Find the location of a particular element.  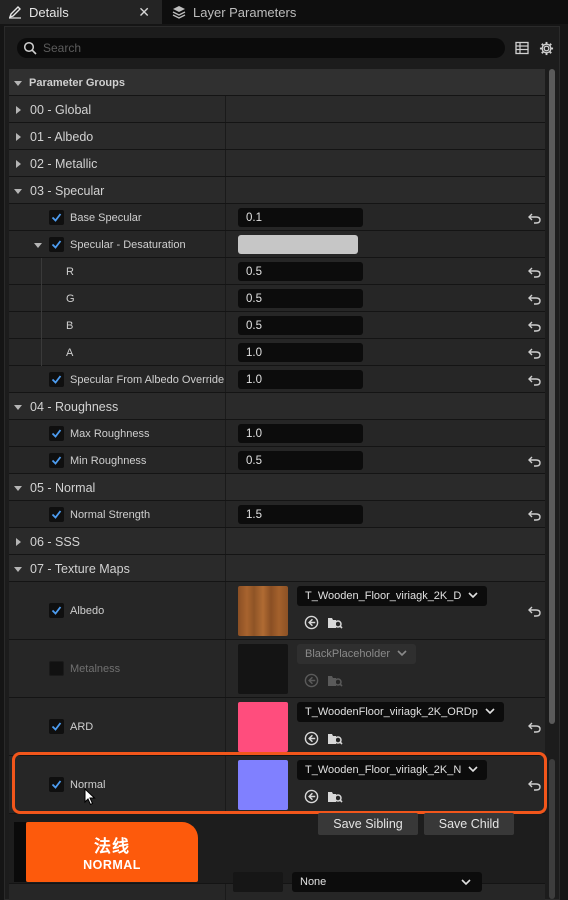

save-child-button: Save Child is located at coordinates (469, 824).